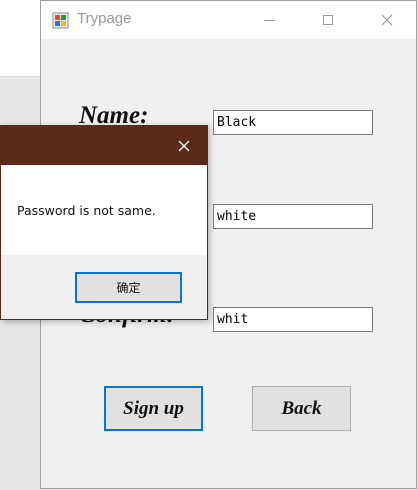  What do you see at coordinates (153, 408) in the screenshot?
I see `sign-up-button: Sign up` at bounding box center [153, 408].